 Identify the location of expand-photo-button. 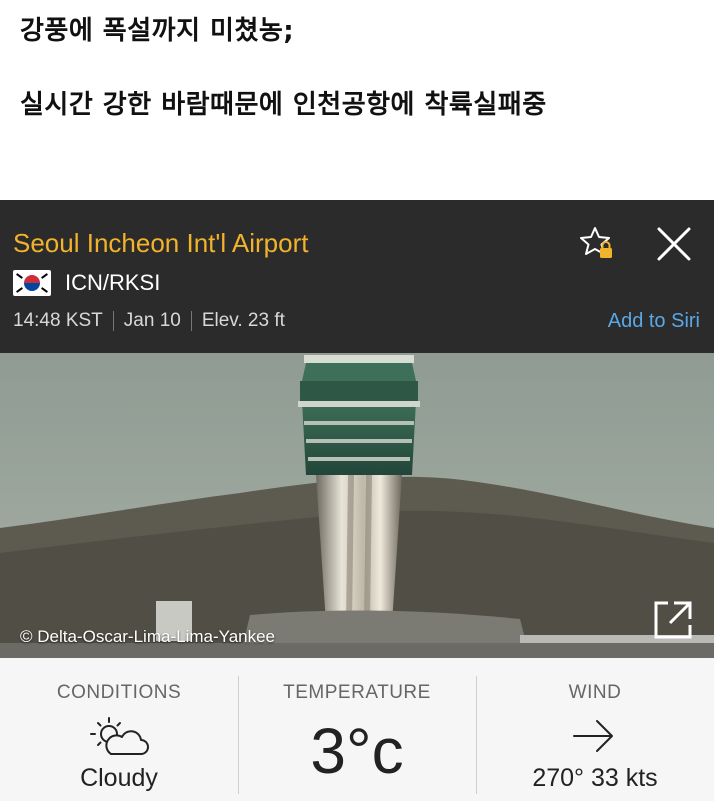
(673, 620).